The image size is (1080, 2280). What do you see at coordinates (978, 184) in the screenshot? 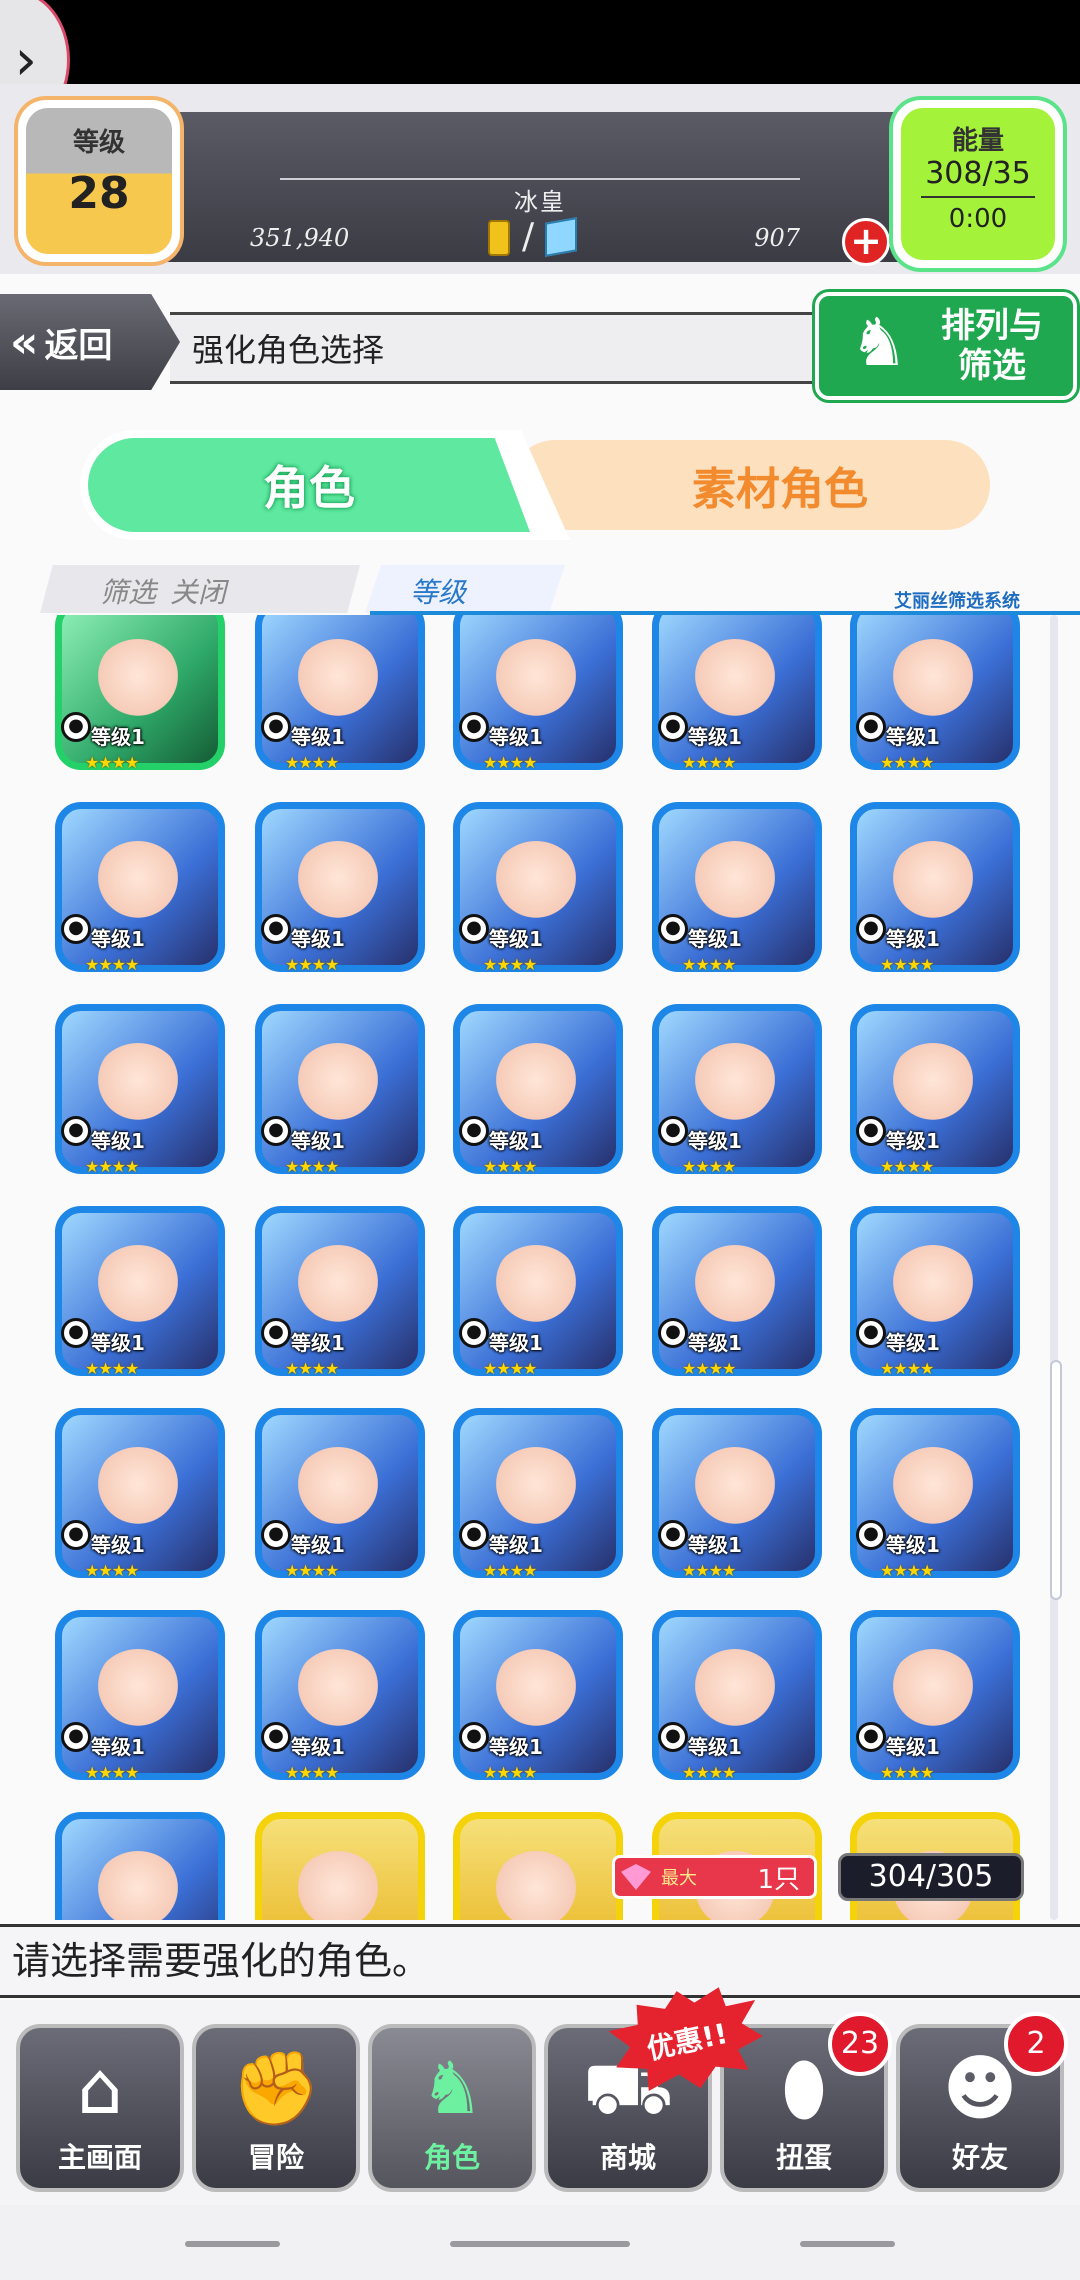
I see `energy-box: 能量 308/35 0:00` at bounding box center [978, 184].